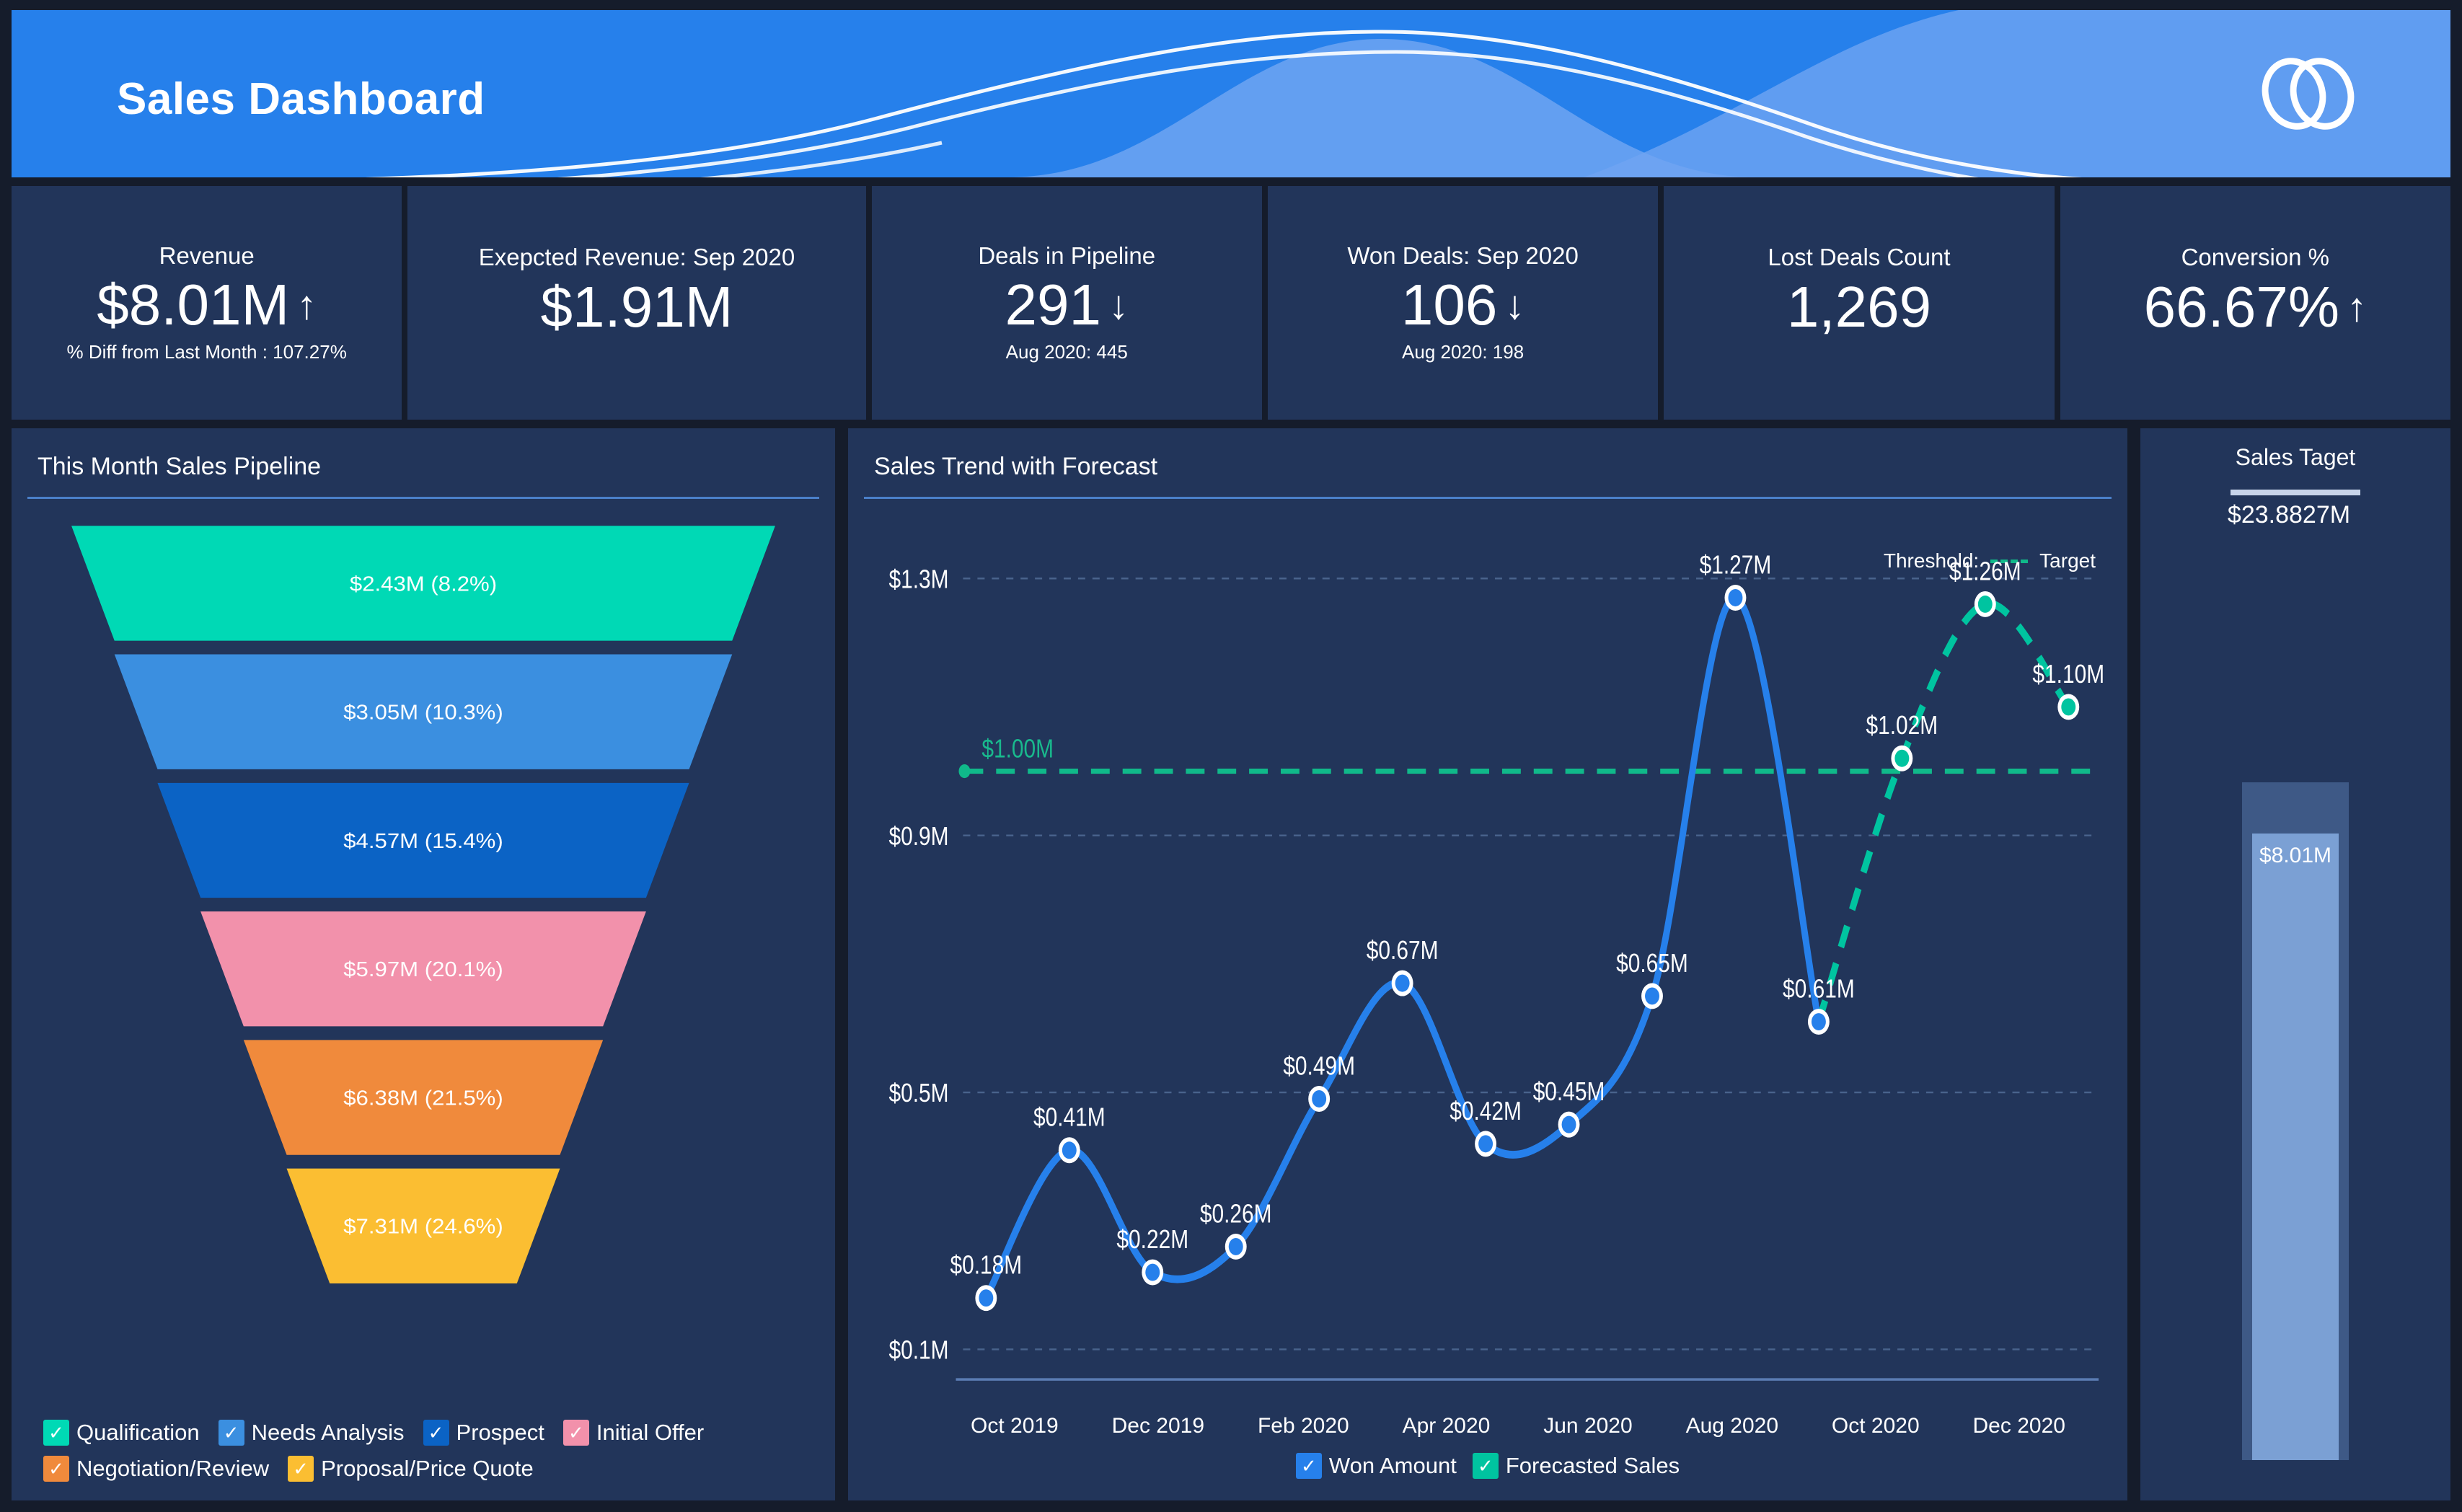 Image resolution: width=2462 pixels, height=1512 pixels. I want to click on funnel-segment-label: $7.31M (24.6%), so click(423, 1227).